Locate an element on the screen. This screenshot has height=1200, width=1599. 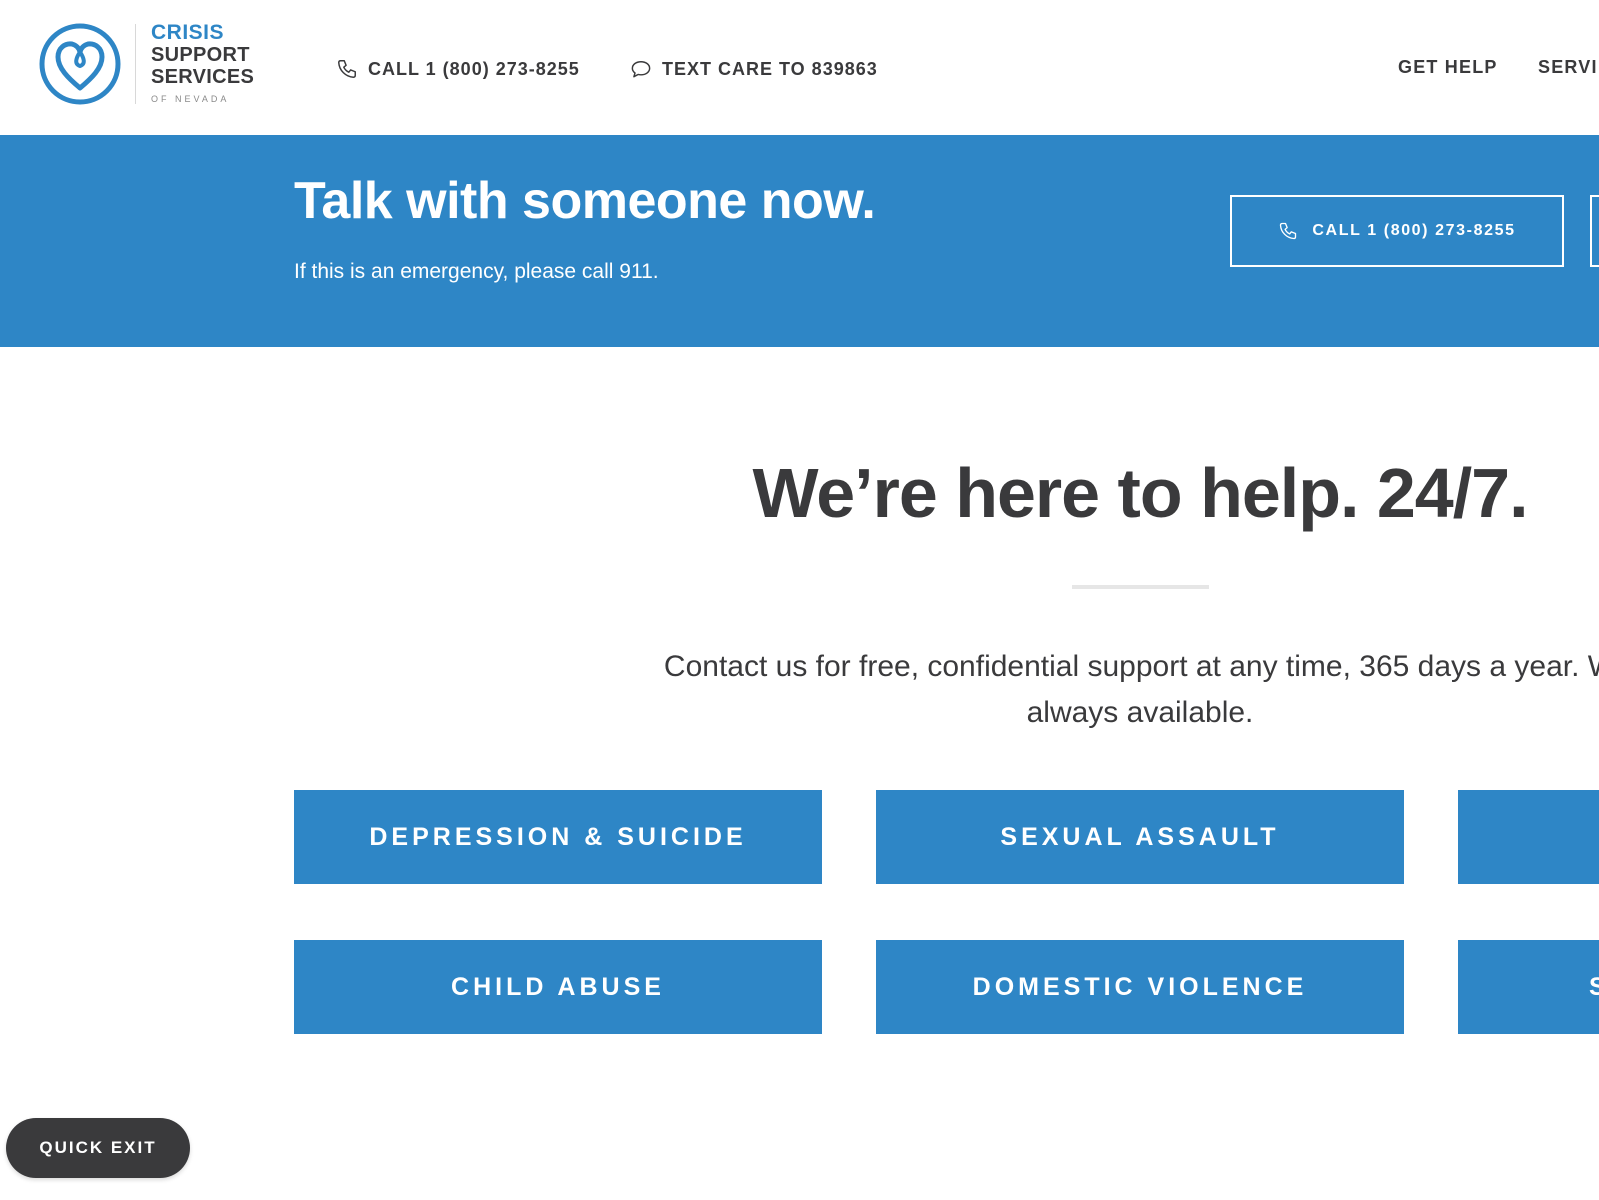
nav-services: SERVI is located at coordinates (1568, 67).